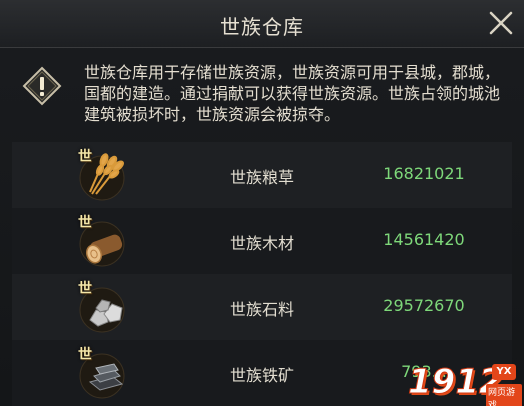 This screenshot has width=524, height=406. I want to click on resource-value: 16821021, so click(424, 173).